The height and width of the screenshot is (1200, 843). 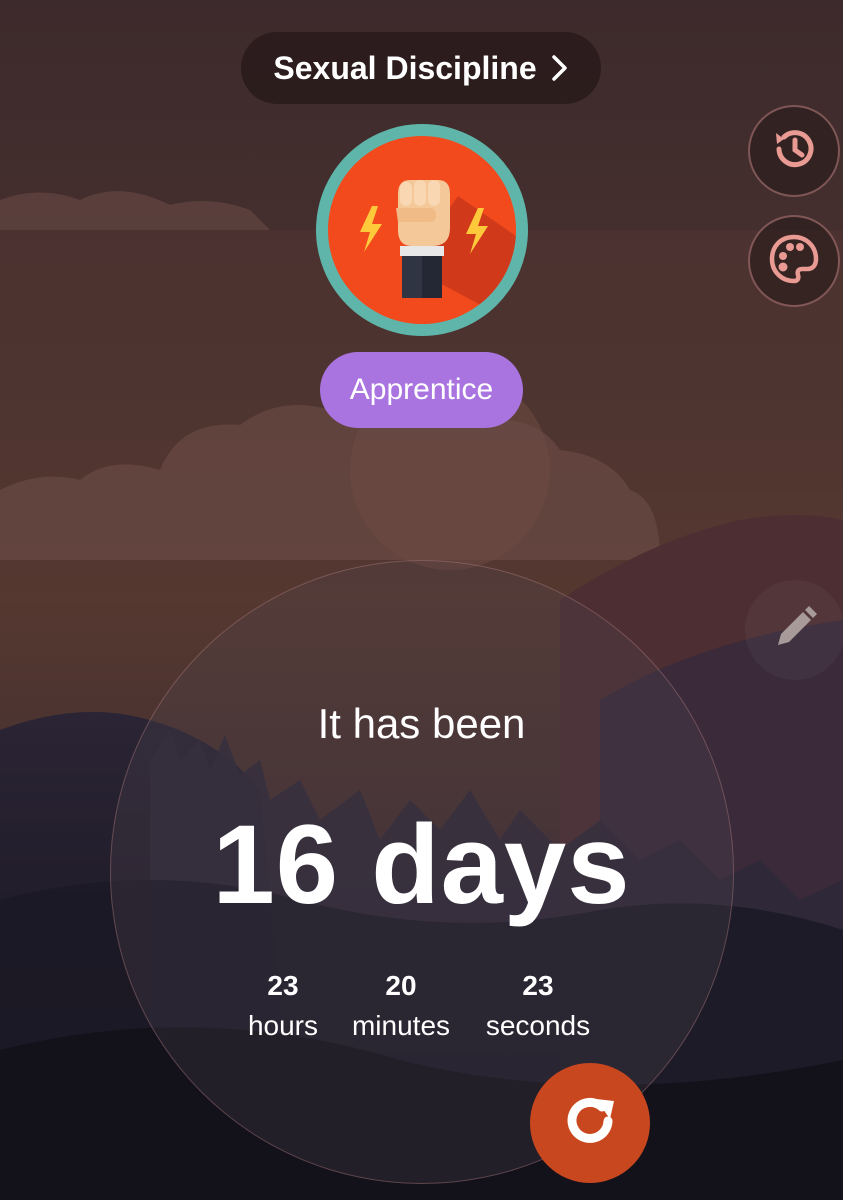 I want to click on history-icon, so click(x=794, y=151).